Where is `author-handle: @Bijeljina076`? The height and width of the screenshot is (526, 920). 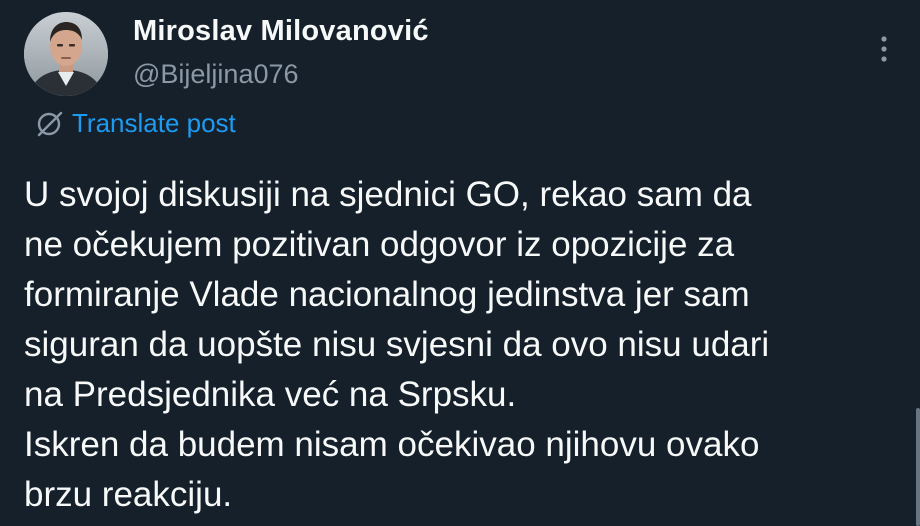
author-handle: @Bijeljina076 is located at coordinates (281, 74).